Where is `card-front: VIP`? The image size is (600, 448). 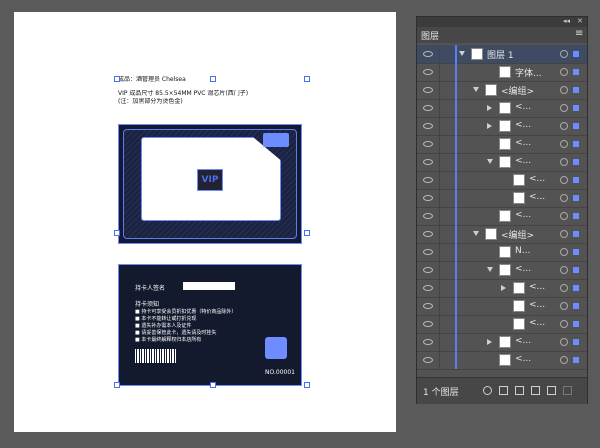 card-front: VIP is located at coordinates (210, 184).